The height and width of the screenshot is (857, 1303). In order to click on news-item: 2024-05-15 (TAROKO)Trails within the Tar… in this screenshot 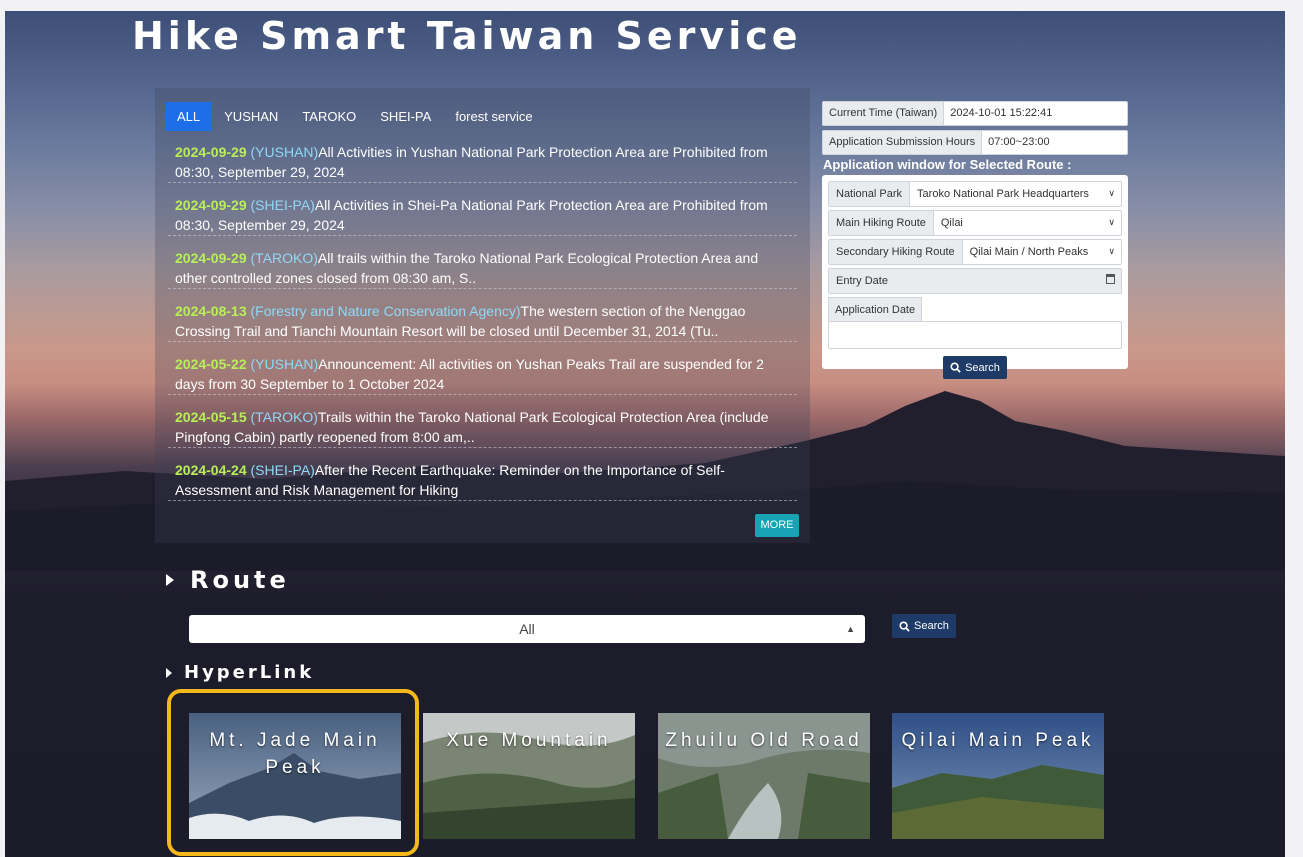, I will do `click(482, 425)`.